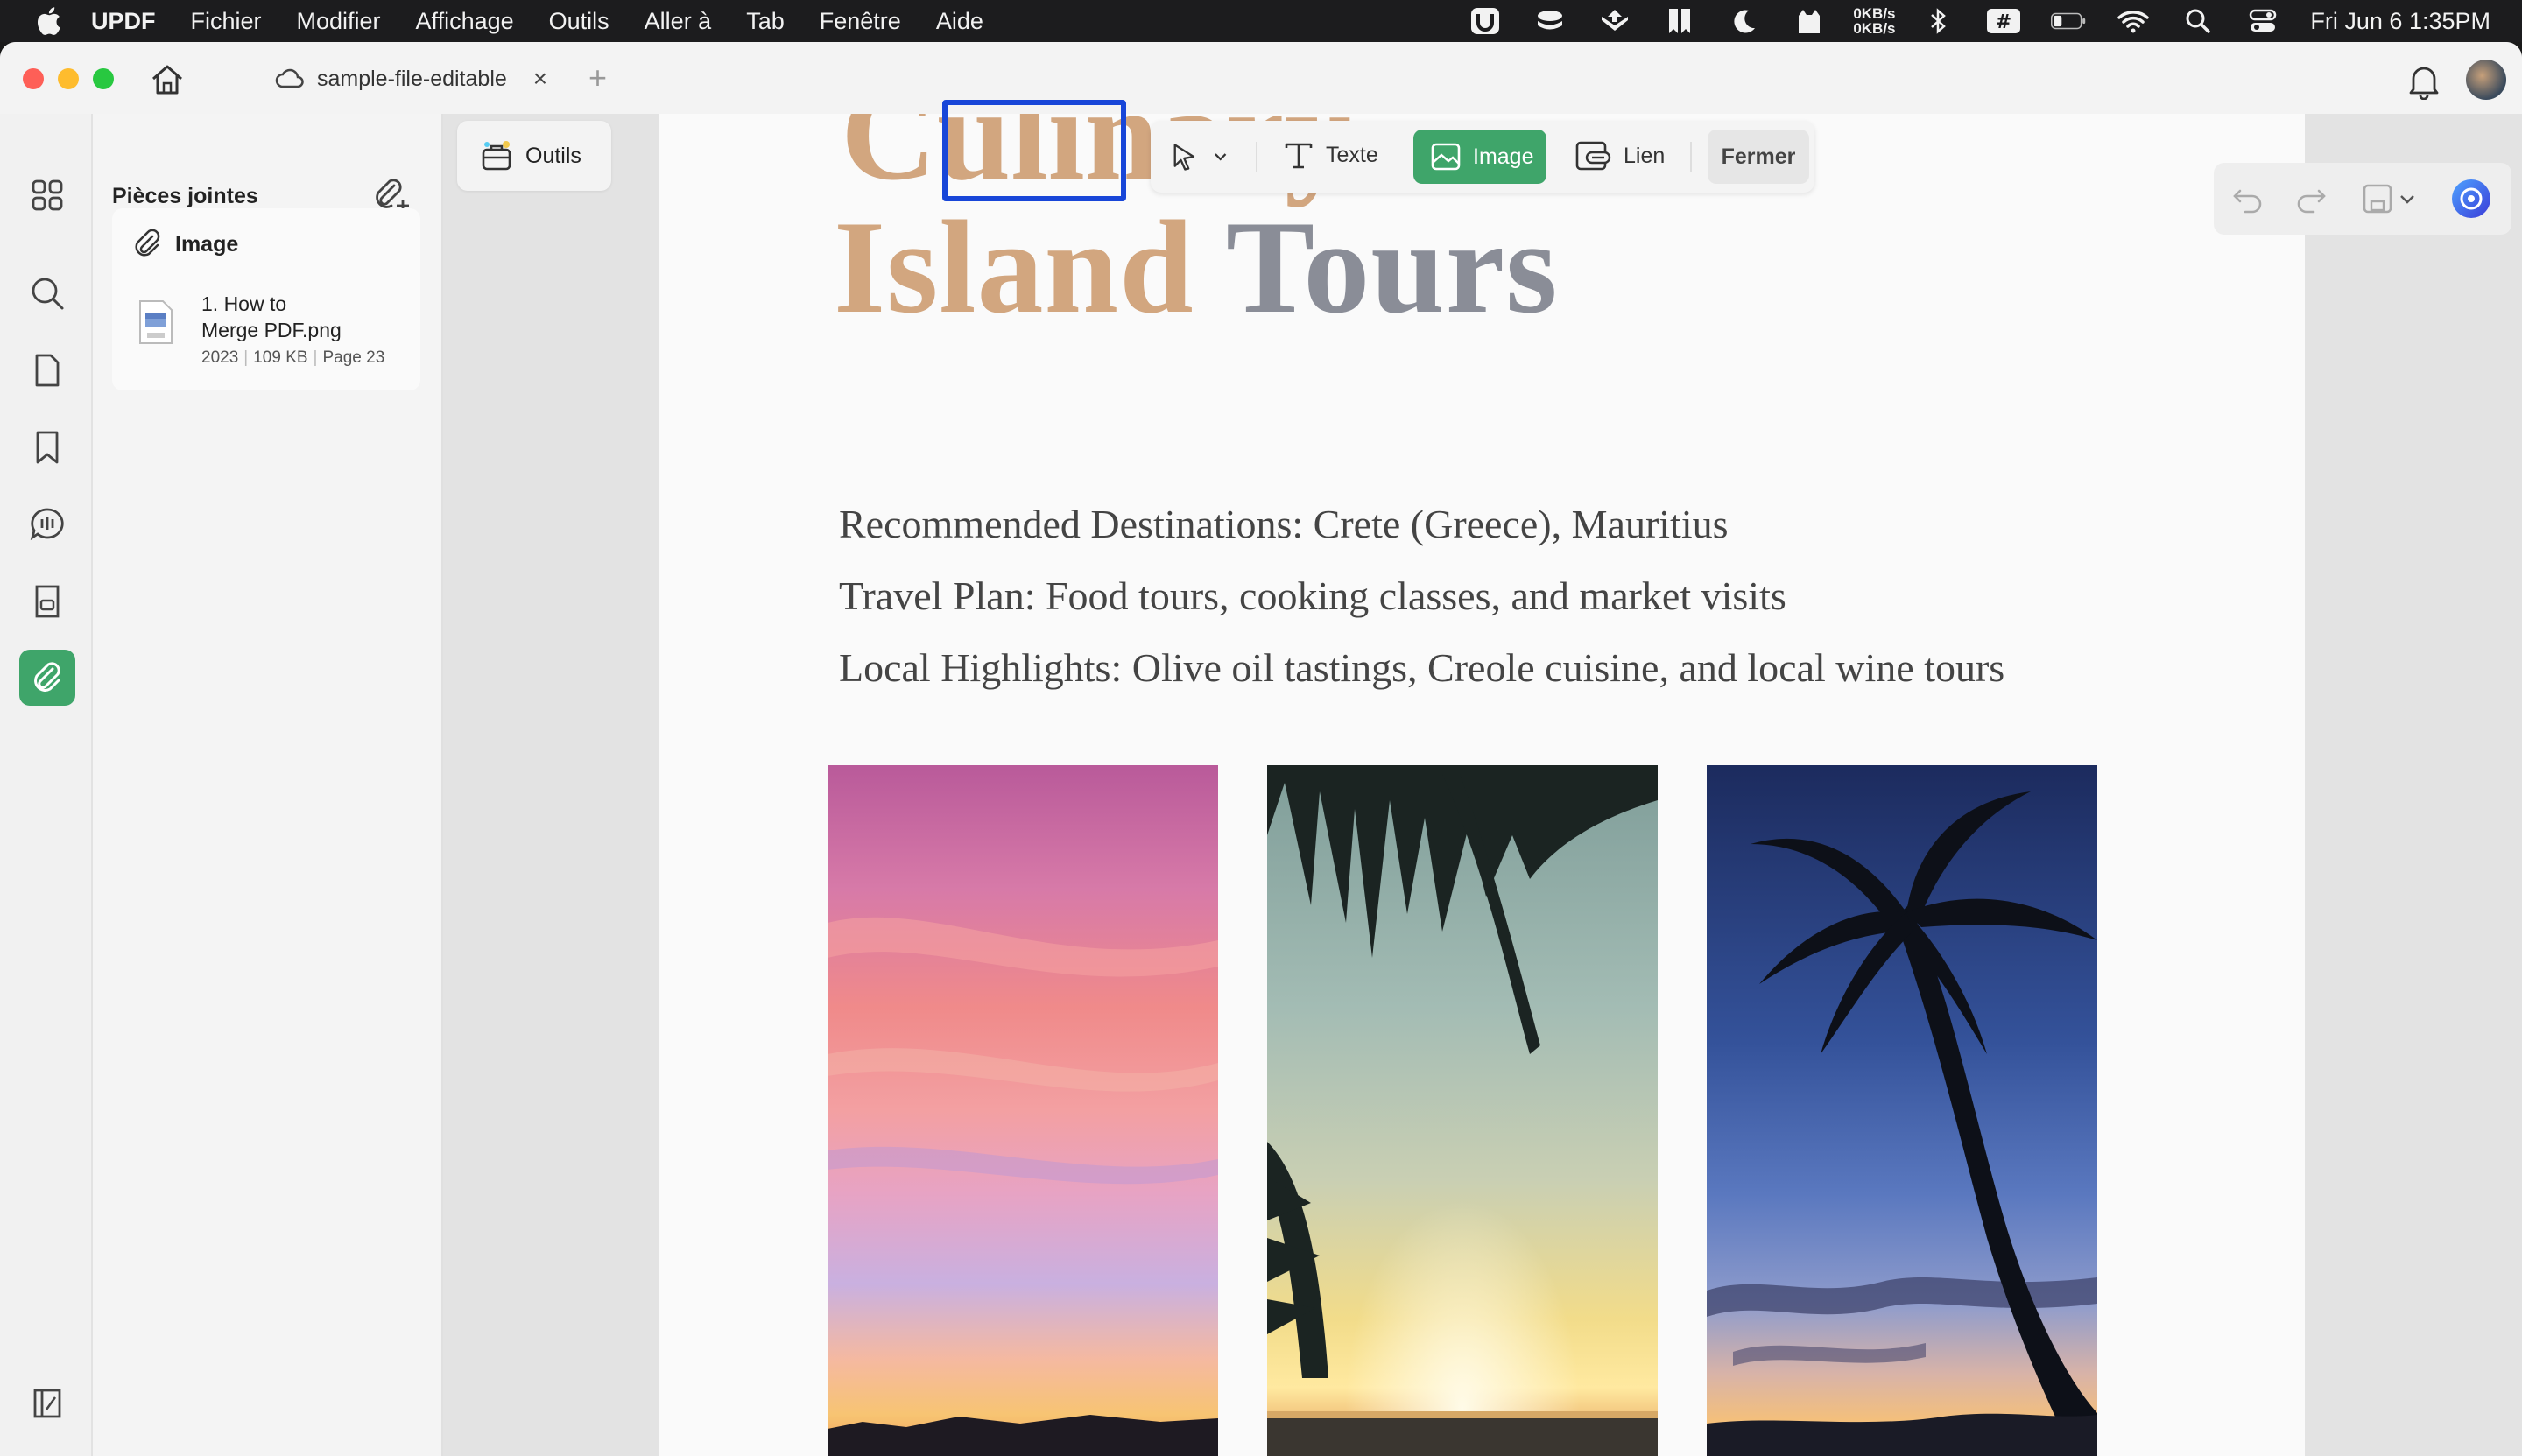  What do you see at coordinates (678, 21) in the screenshot?
I see `menu-aller-a: Aller à` at bounding box center [678, 21].